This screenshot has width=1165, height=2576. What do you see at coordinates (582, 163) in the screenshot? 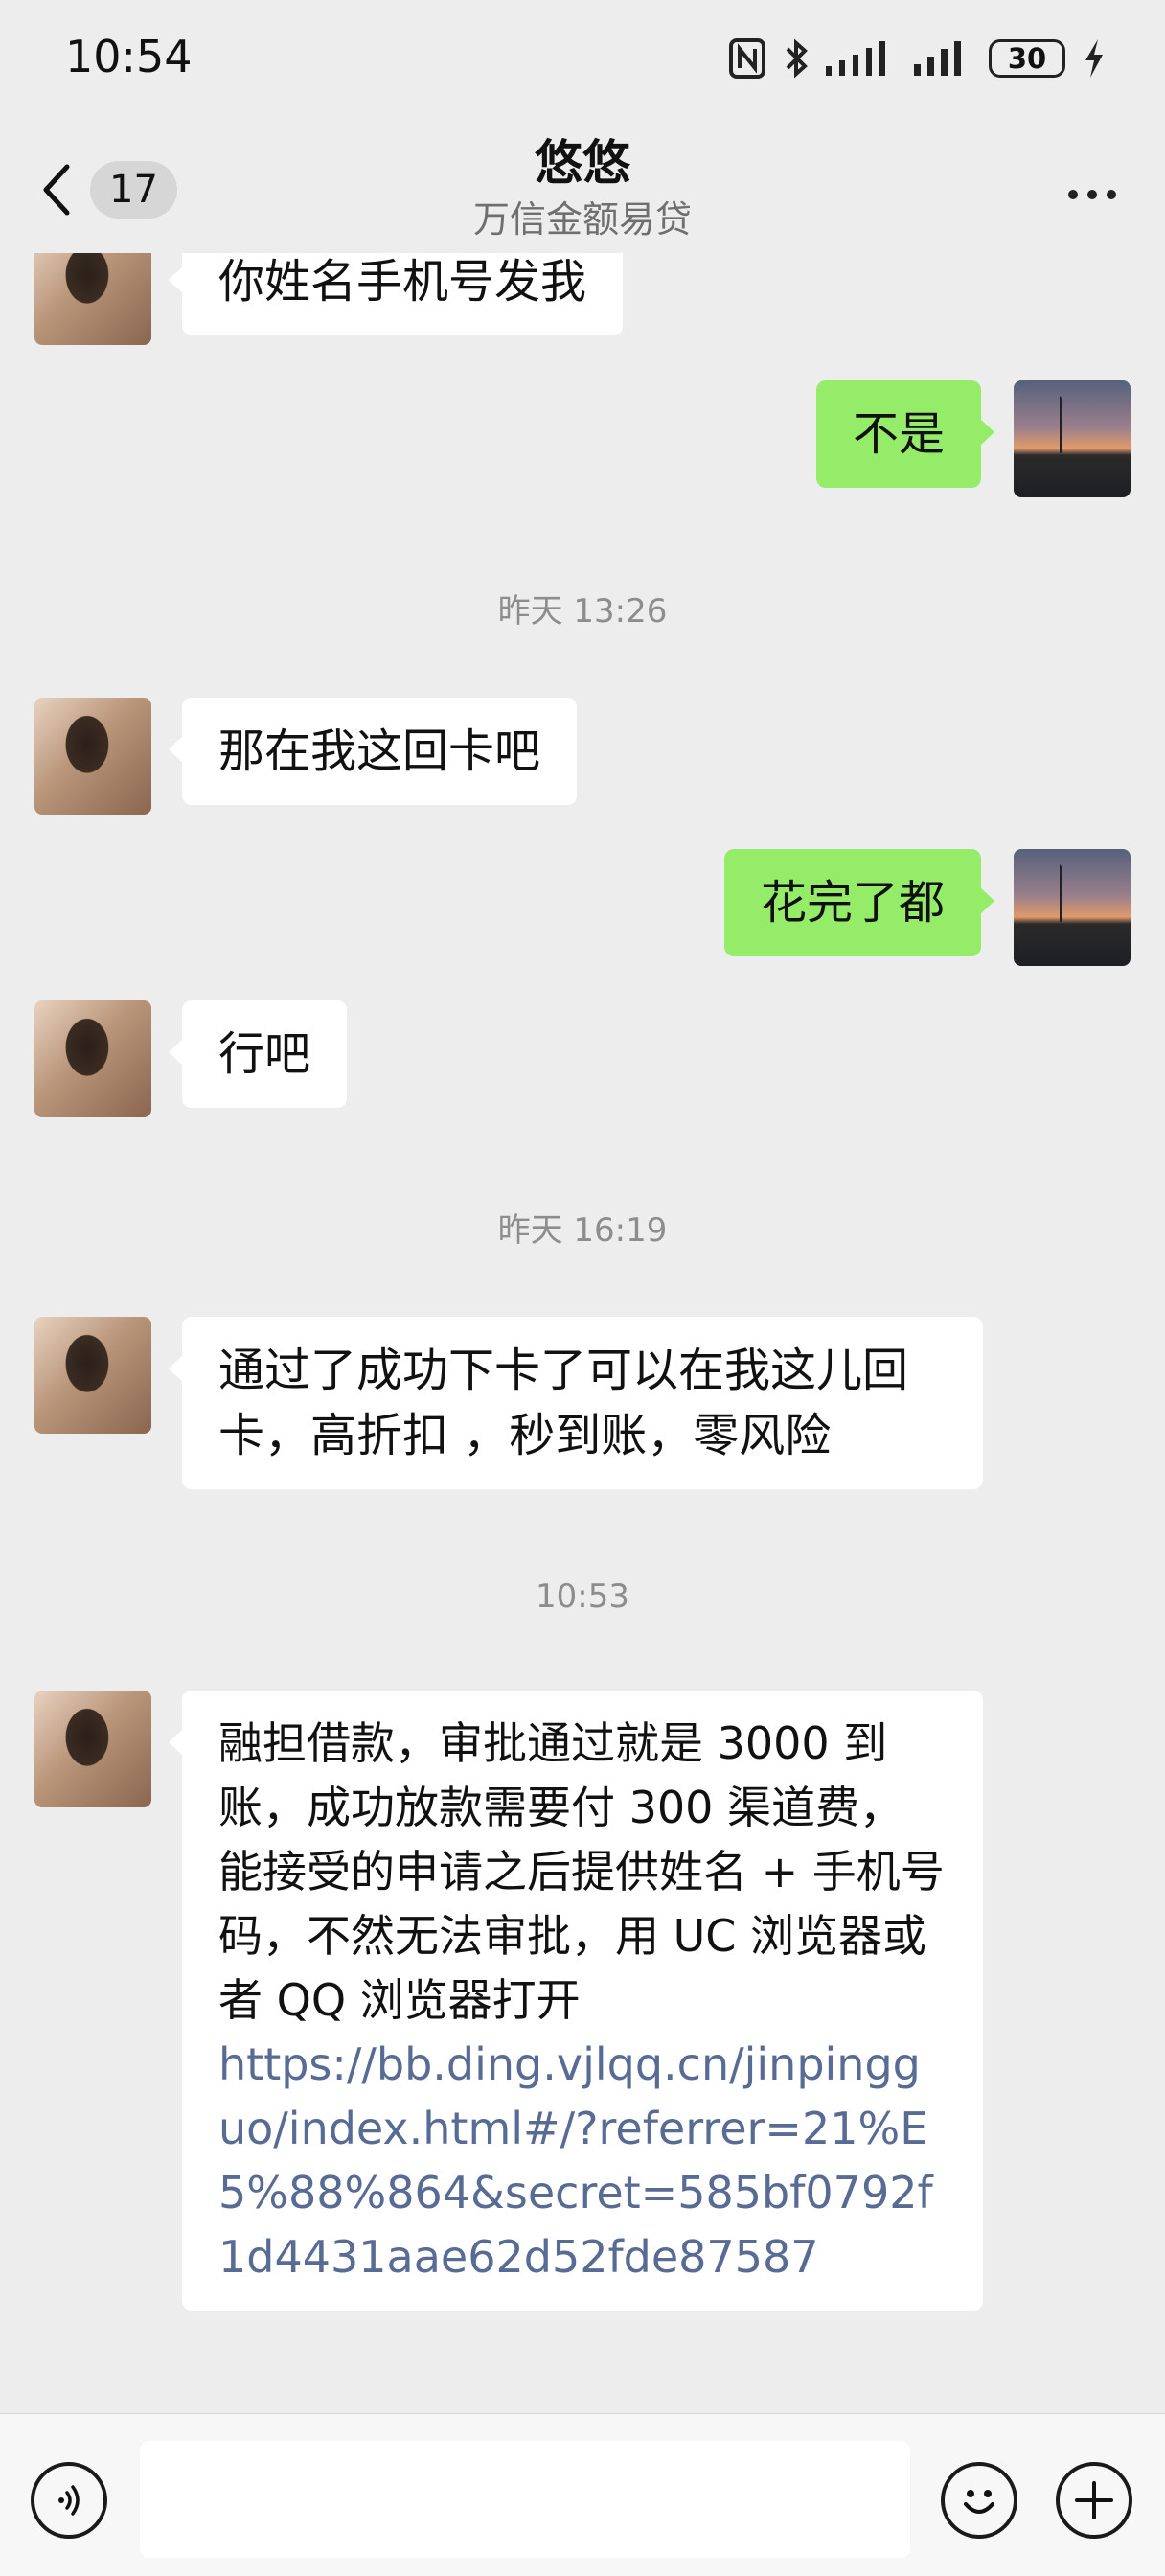
I see `chat-title: 悠悠` at bounding box center [582, 163].